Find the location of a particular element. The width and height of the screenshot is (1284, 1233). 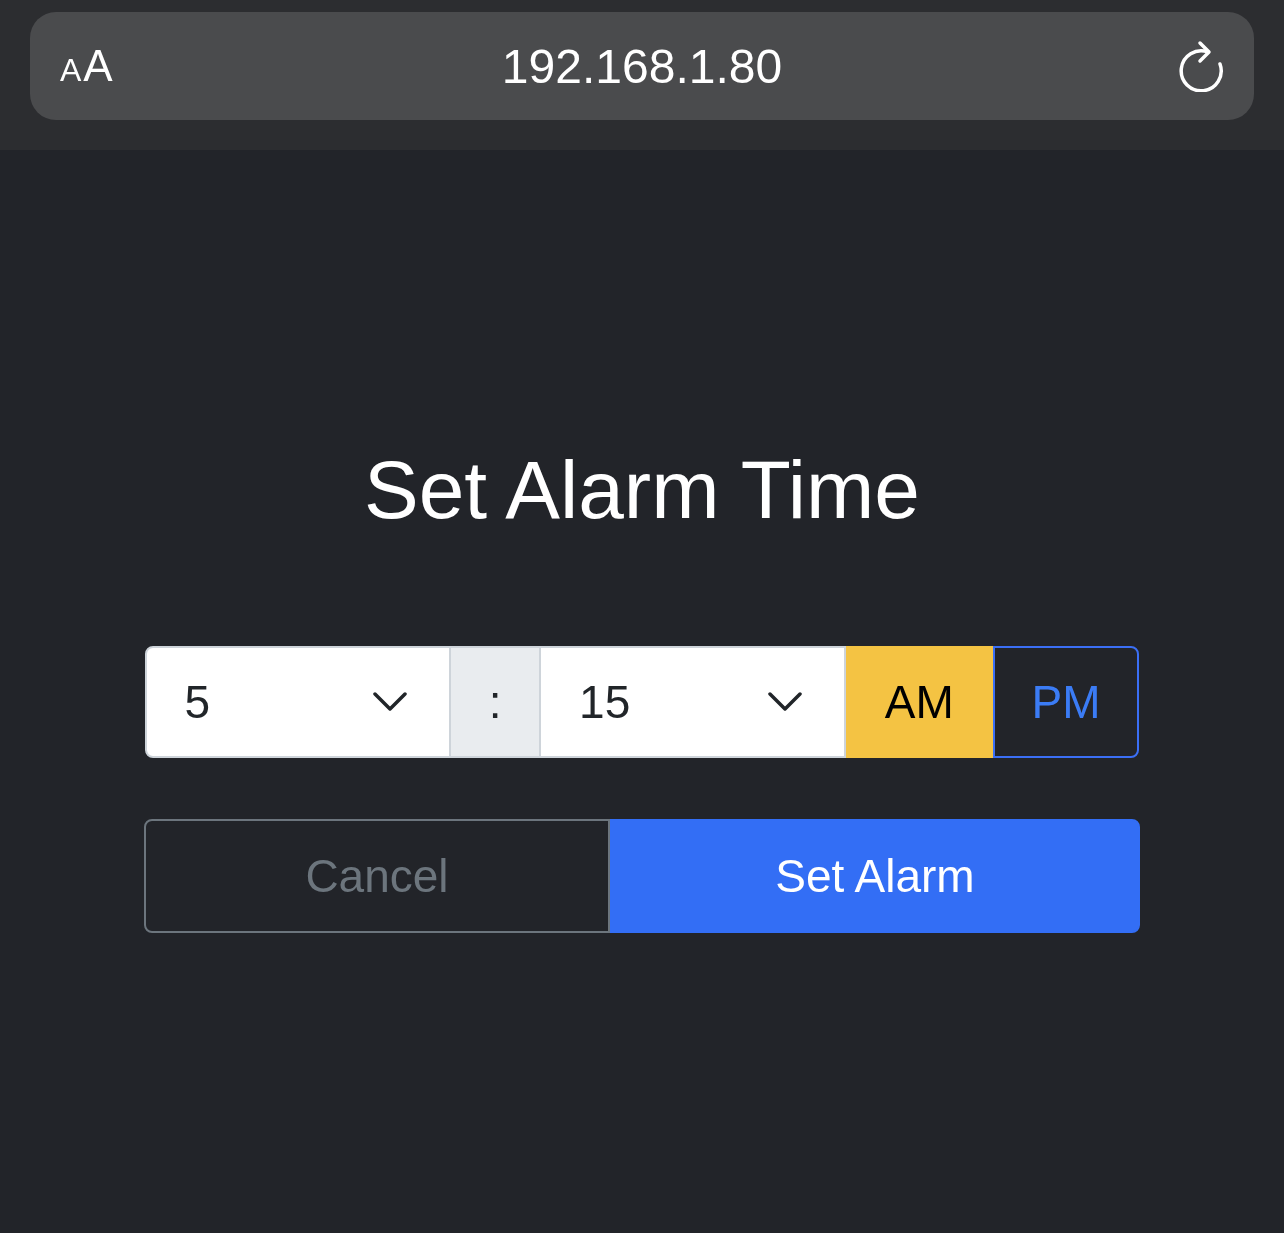

period-toggle: PM is located at coordinates (1066, 702).